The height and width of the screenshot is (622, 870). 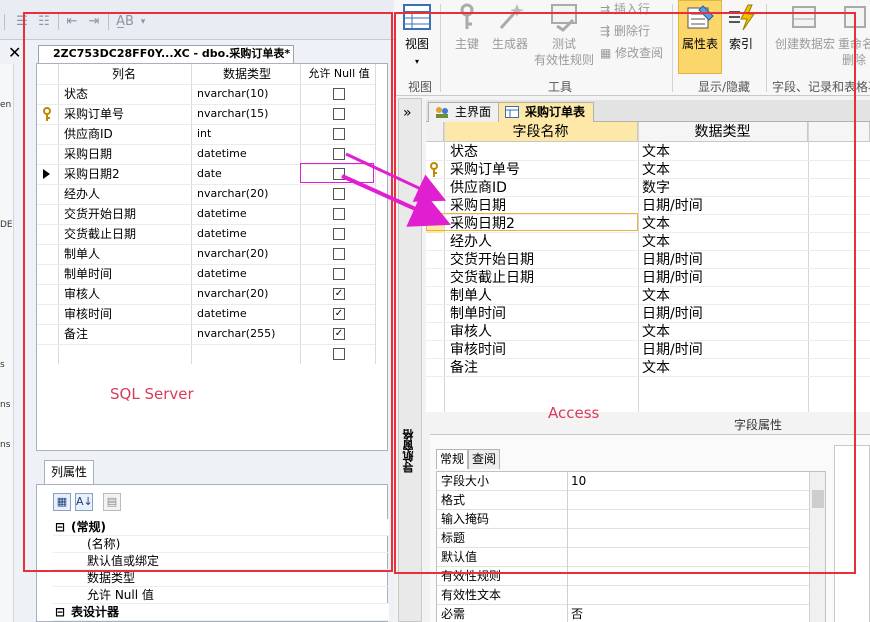 What do you see at coordinates (221, 612) in the screenshot?
I see `property-category: ⊟ 表设计器` at bounding box center [221, 612].